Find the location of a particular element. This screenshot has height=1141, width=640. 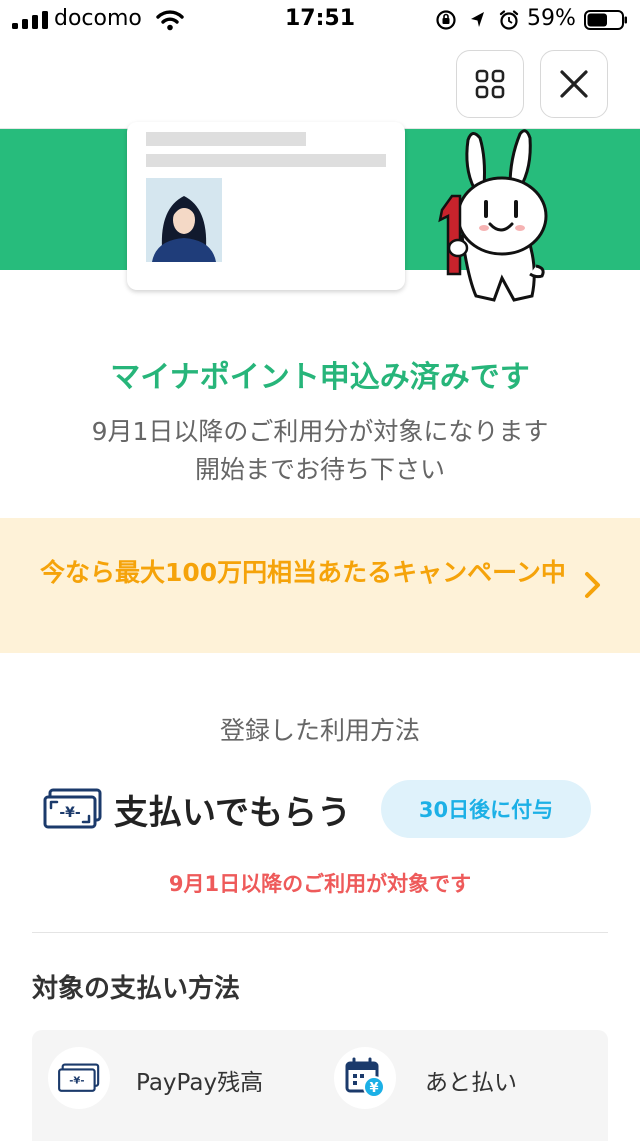

payment-methods-heading: 対象の支払い方法 is located at coordinates (136, 989).